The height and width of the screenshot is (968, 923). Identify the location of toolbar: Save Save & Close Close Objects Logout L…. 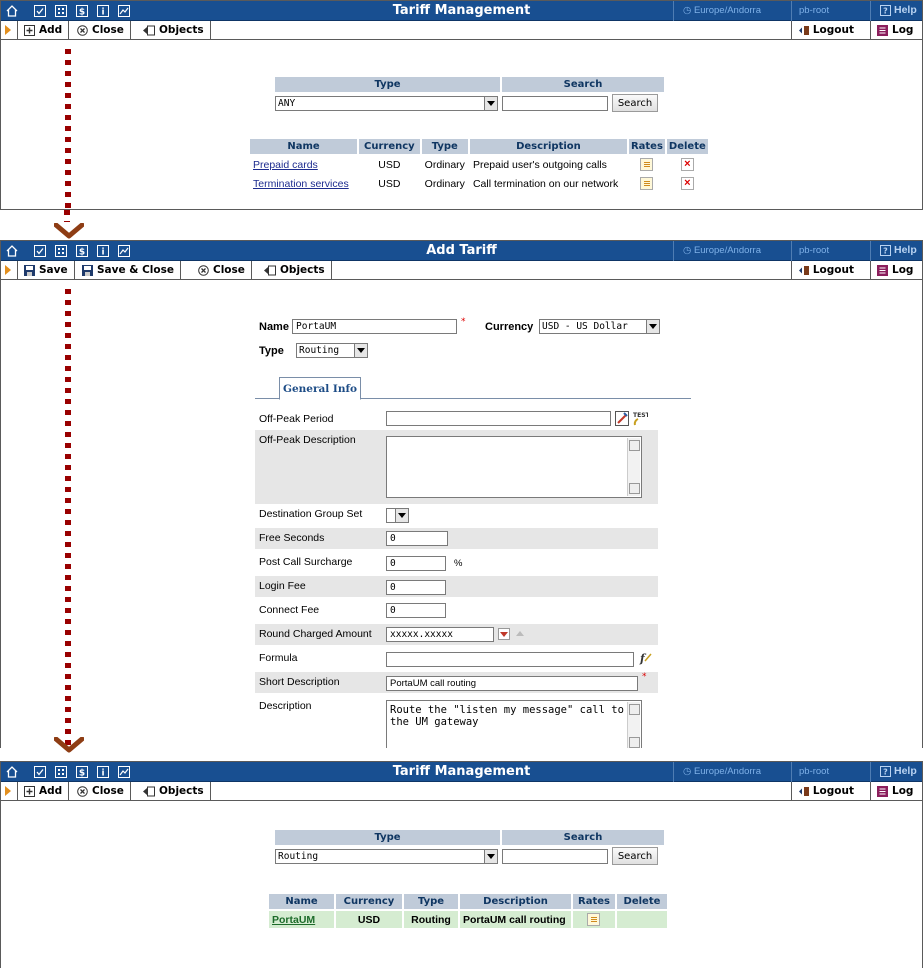
(461, 270).